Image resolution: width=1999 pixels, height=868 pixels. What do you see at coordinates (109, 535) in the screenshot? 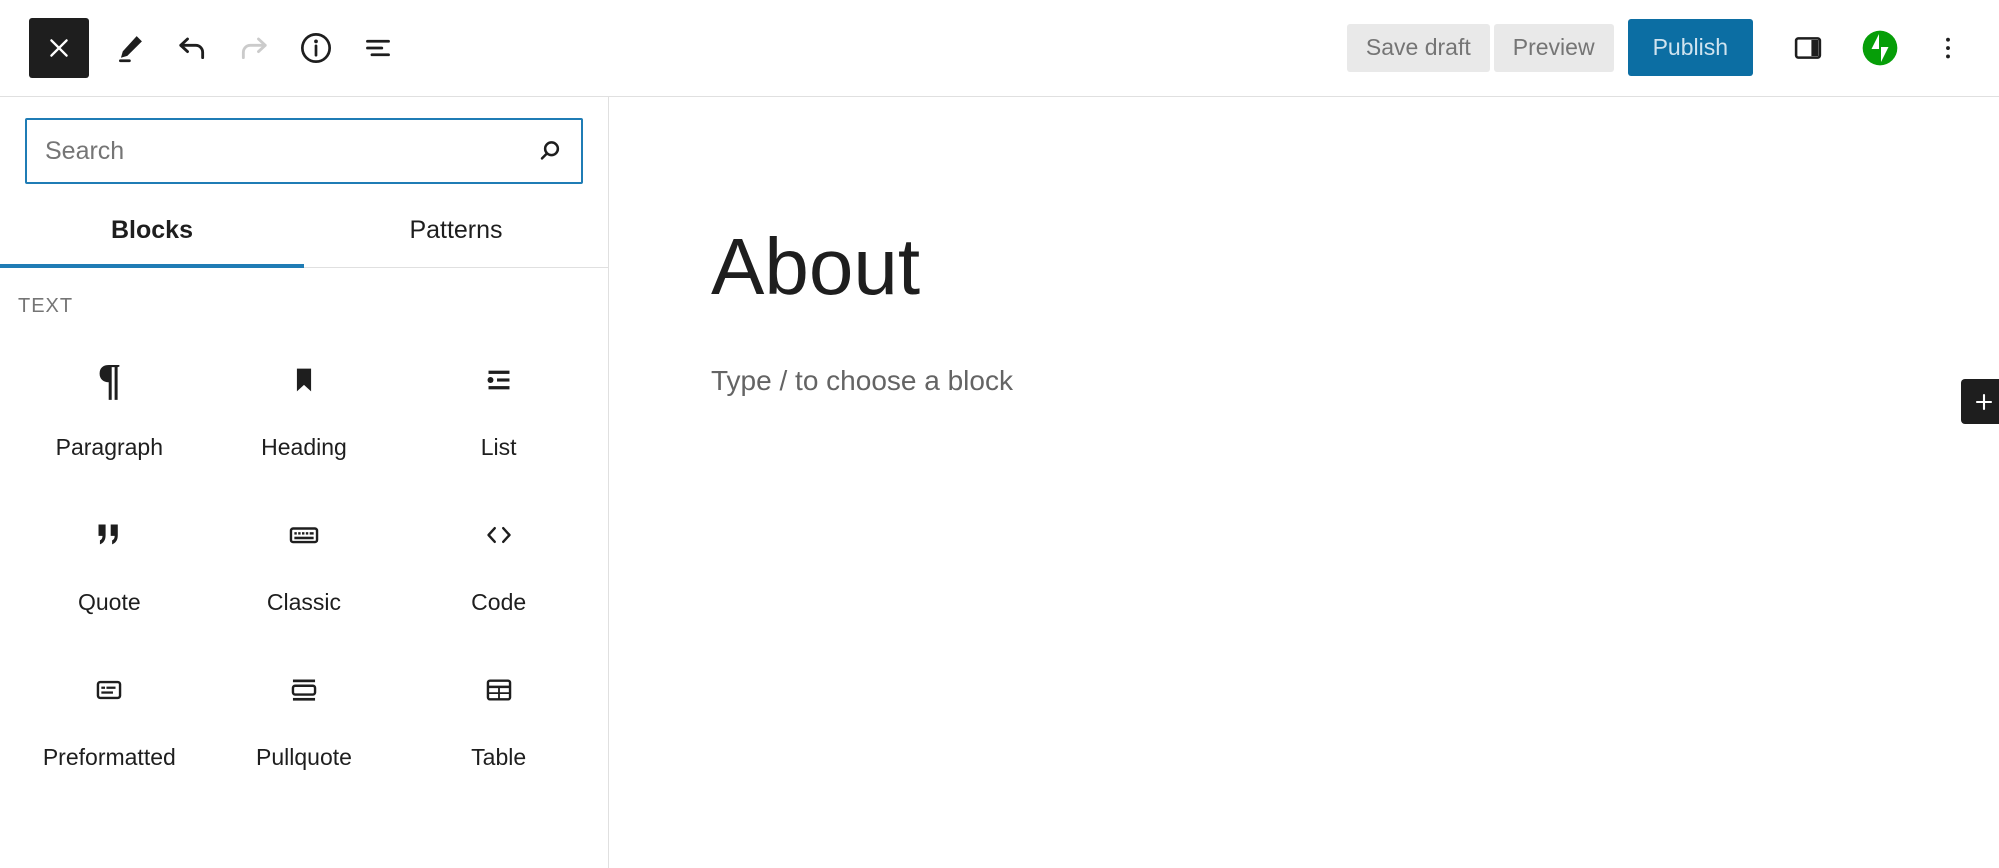
I see `quote-icon` at bounding box center [109, 535].